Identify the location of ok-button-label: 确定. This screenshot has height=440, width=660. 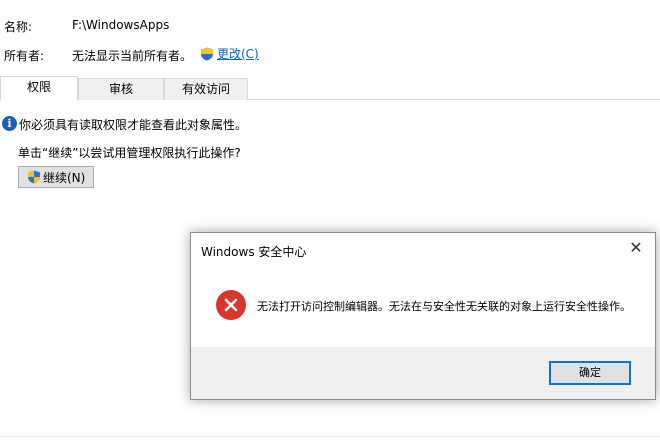
(590, 372).